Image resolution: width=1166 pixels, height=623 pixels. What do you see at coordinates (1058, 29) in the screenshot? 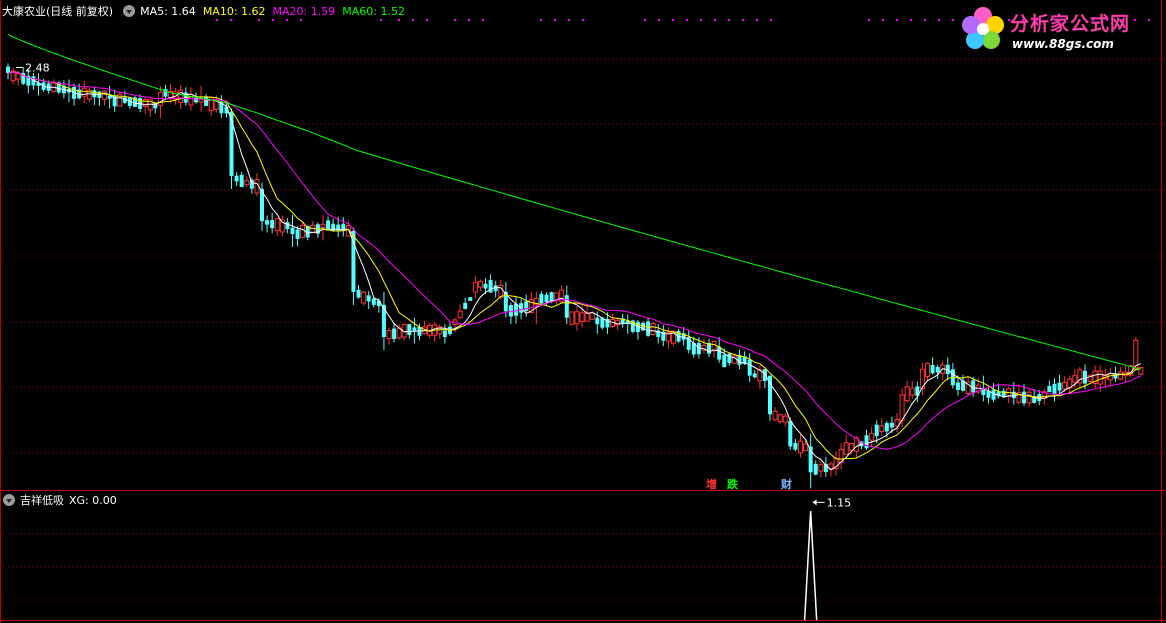
I see `brand-logo: 分析家公式网 www.88gs.com` at bounding box center [1058, 29].